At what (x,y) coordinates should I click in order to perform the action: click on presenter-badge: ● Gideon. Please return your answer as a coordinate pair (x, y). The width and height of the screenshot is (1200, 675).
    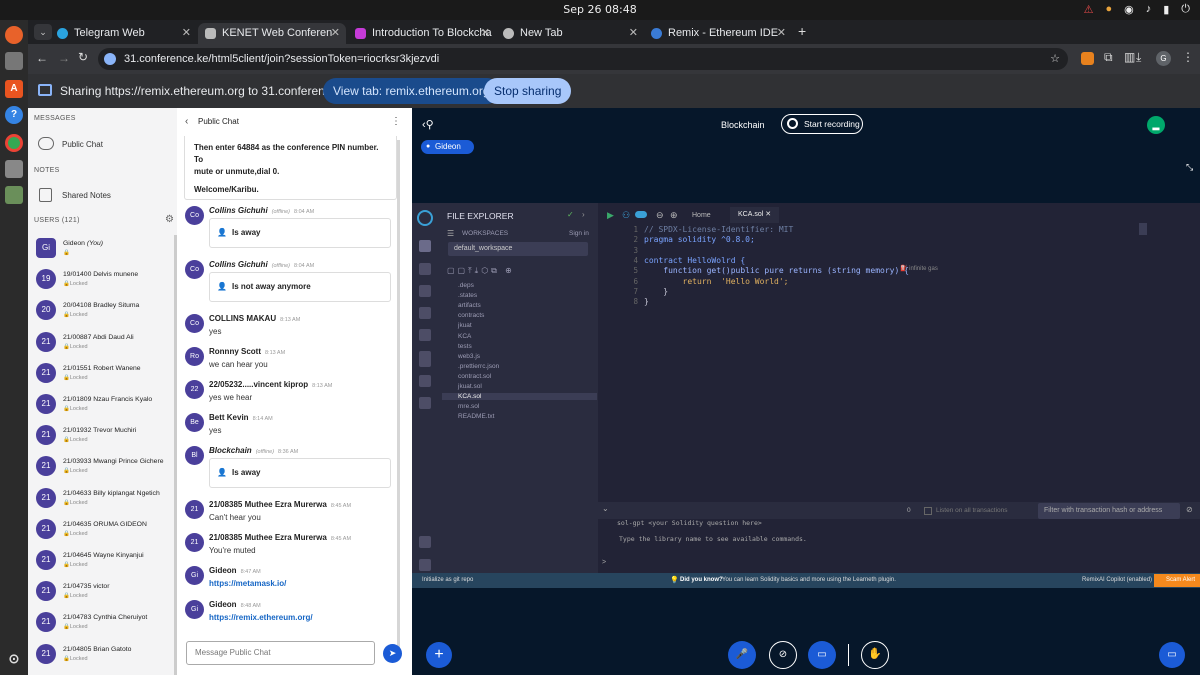
    Looking at the image, I should click on (447, 147).